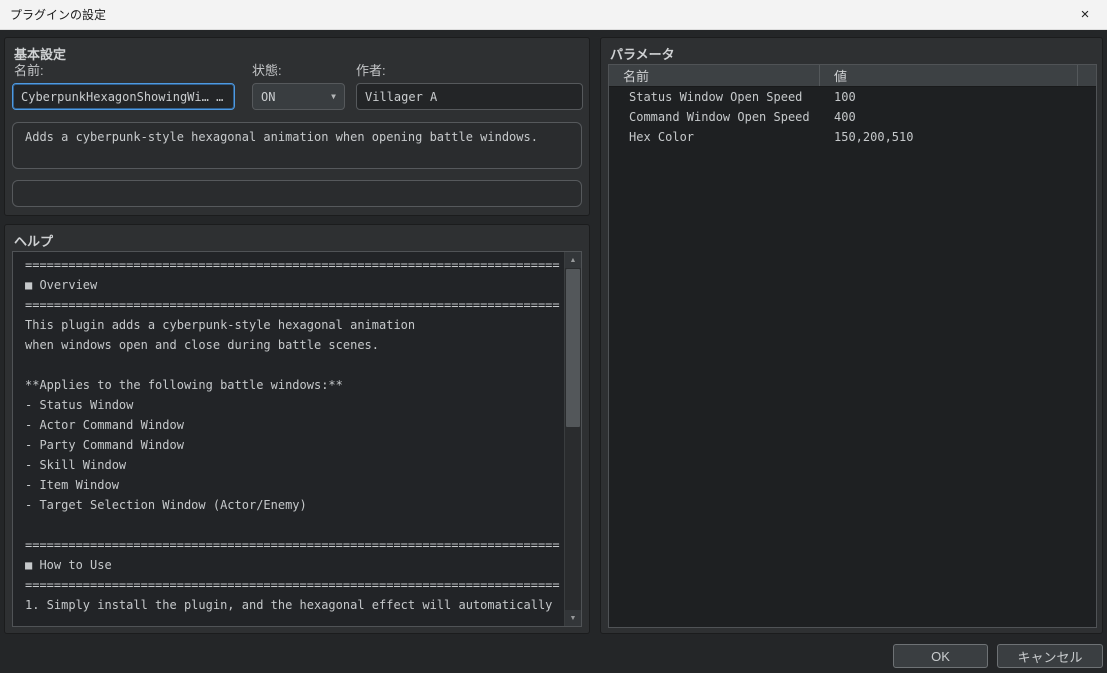 The width and height of the screenshot is (1107, 673). I want to click on parameters-title: パラメータ, so click(642, 54).